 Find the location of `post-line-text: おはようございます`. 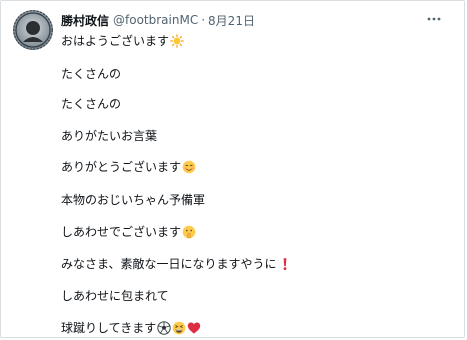

post-line-text: おはようございます is located at coordinates (115, 41).